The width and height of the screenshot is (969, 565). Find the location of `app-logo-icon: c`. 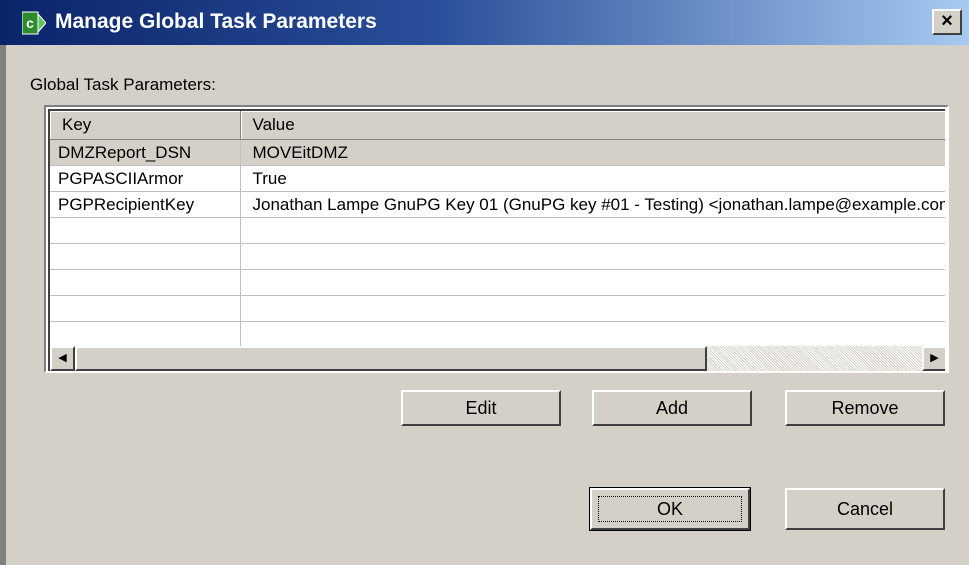

app-logo-icon: c is located at coordinates (34, 23).